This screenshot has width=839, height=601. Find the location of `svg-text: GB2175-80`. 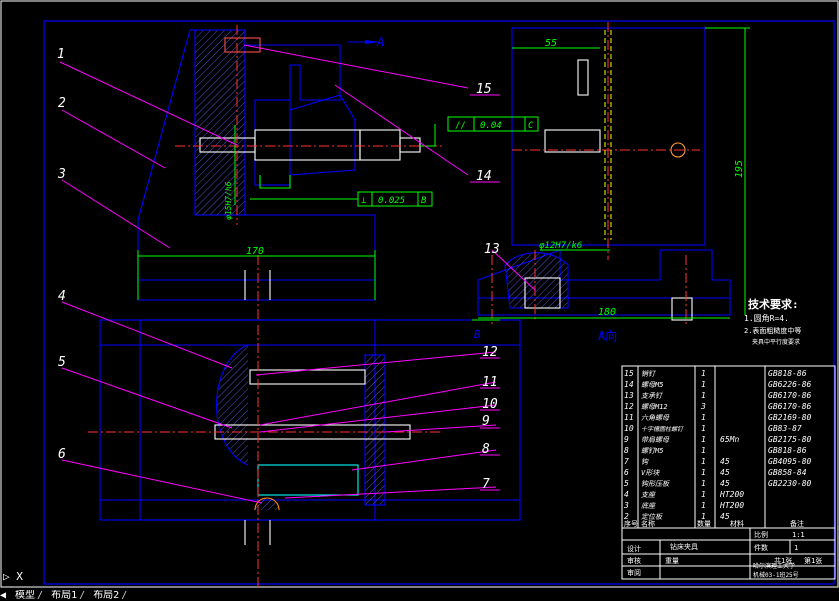

svg-text: GB2175-80 is located at coordinates (790, 439).